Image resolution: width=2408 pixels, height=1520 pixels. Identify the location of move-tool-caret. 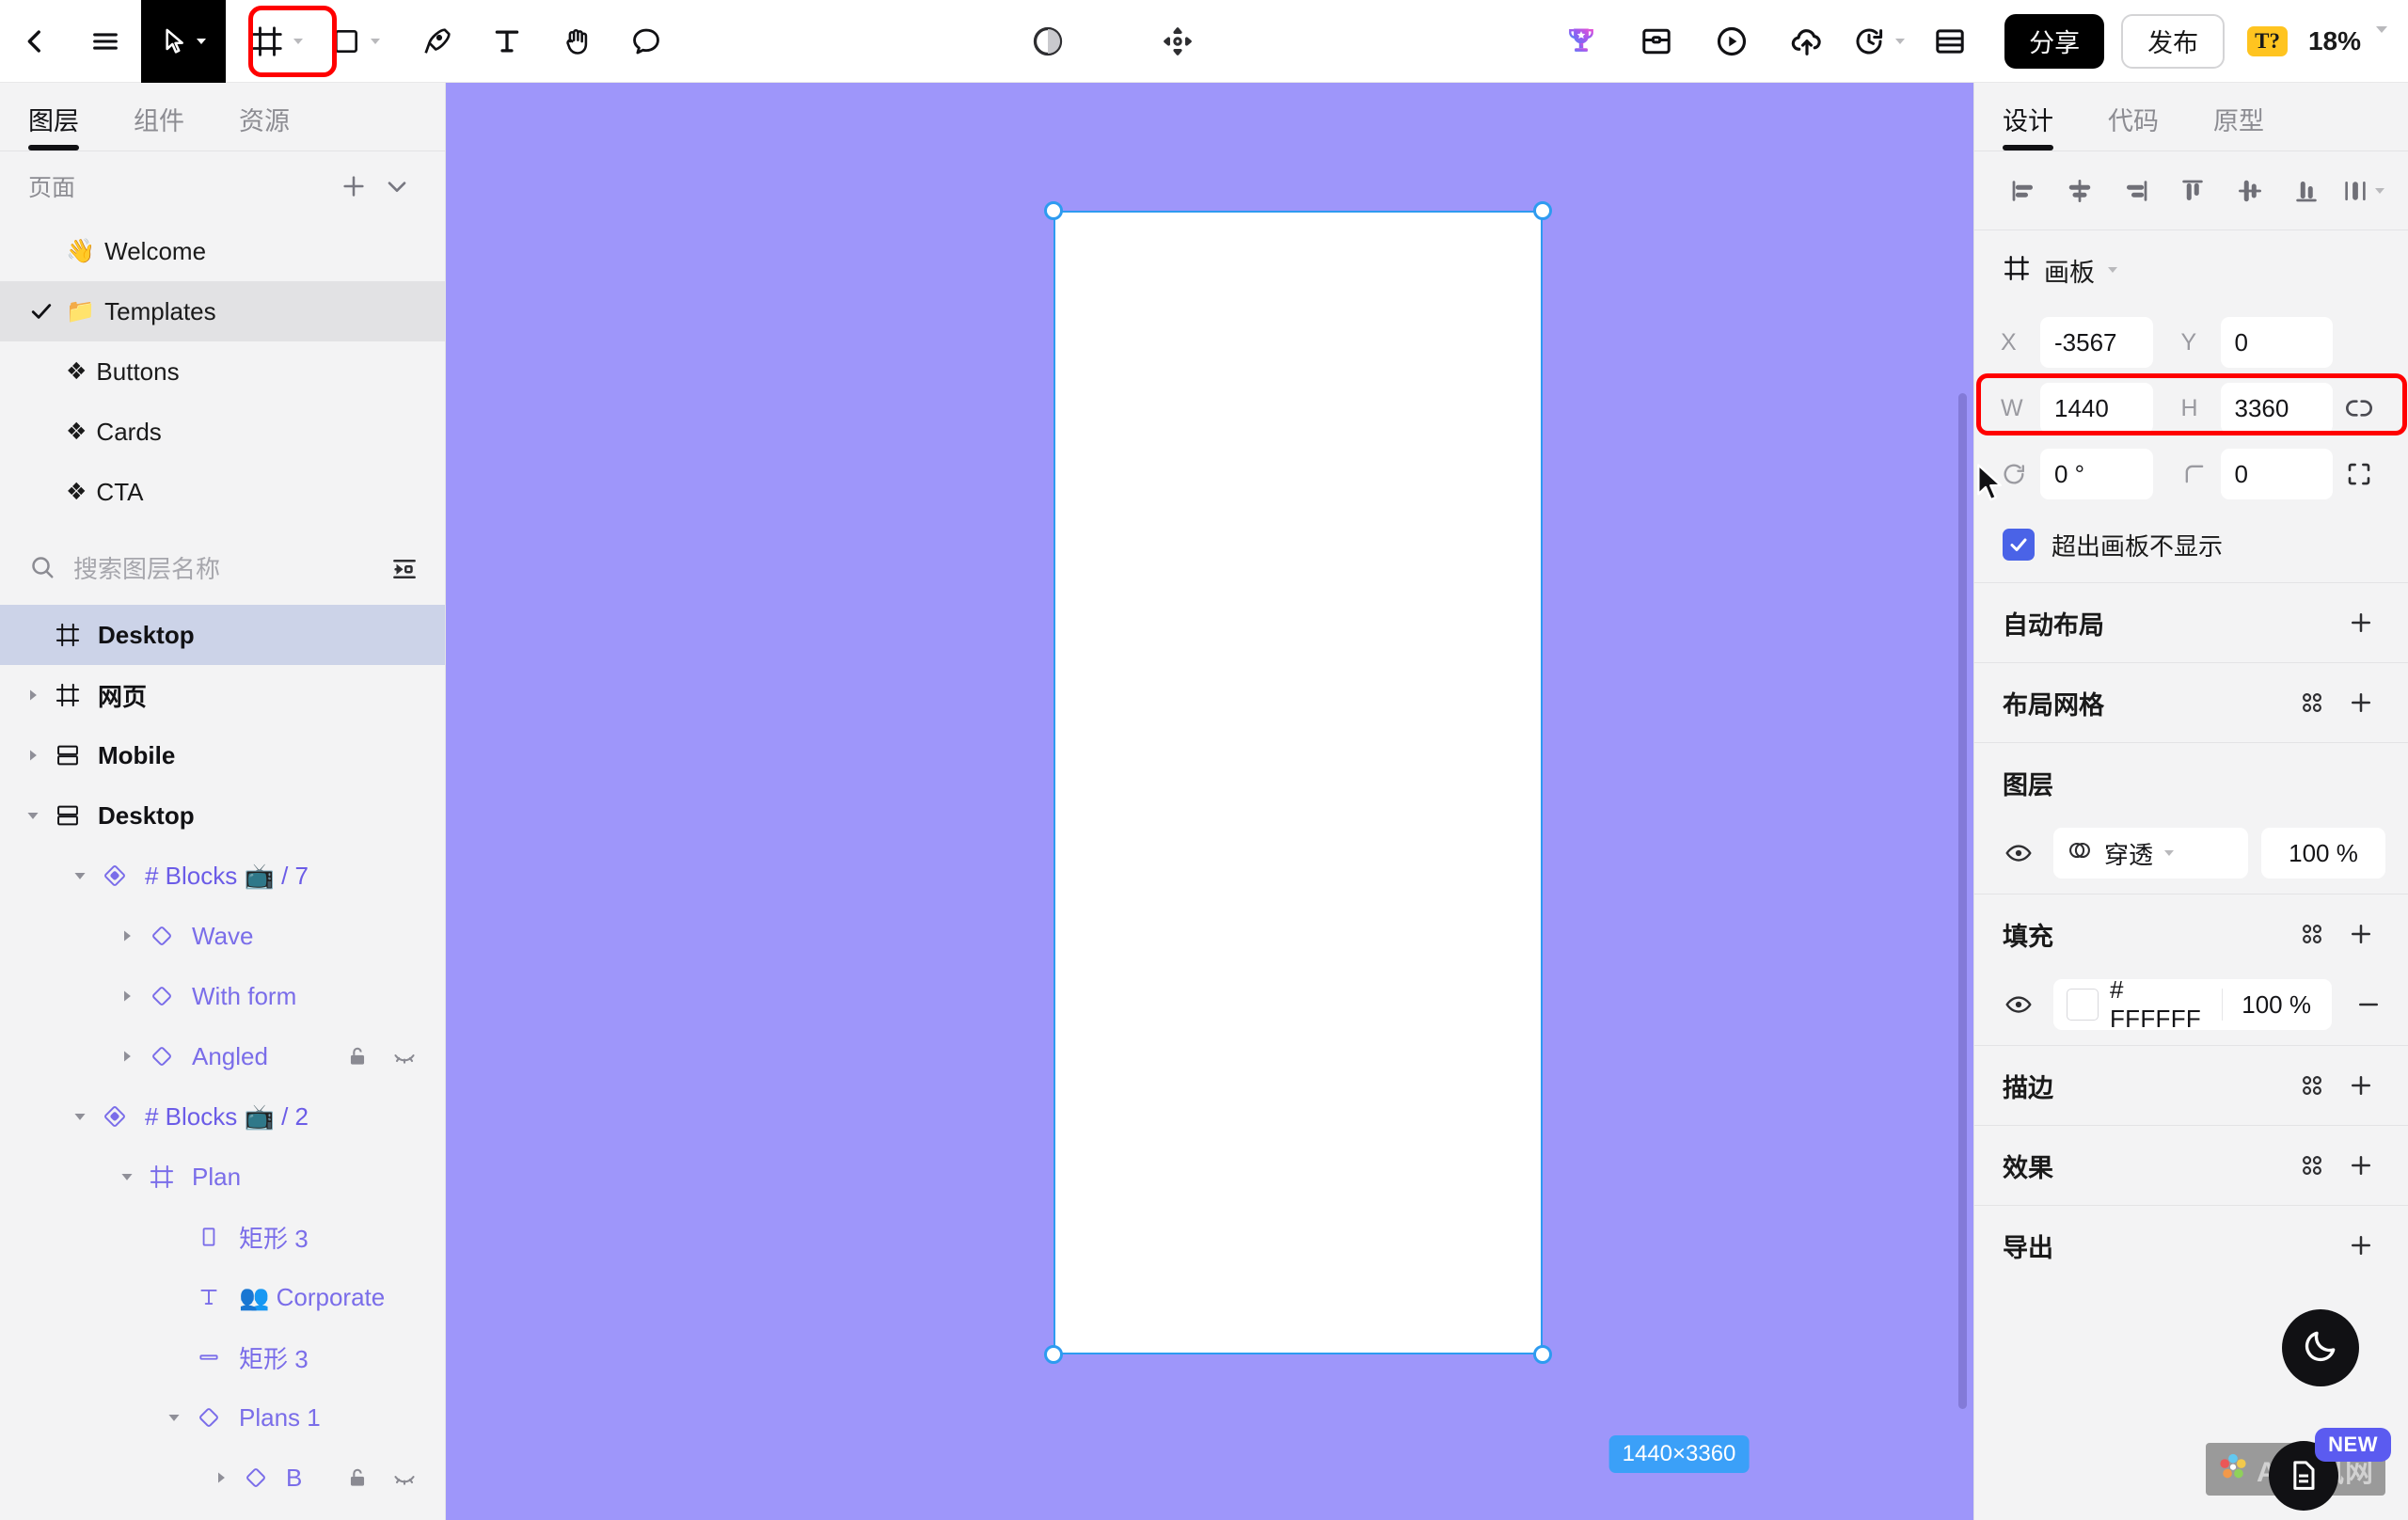
(202, 41).